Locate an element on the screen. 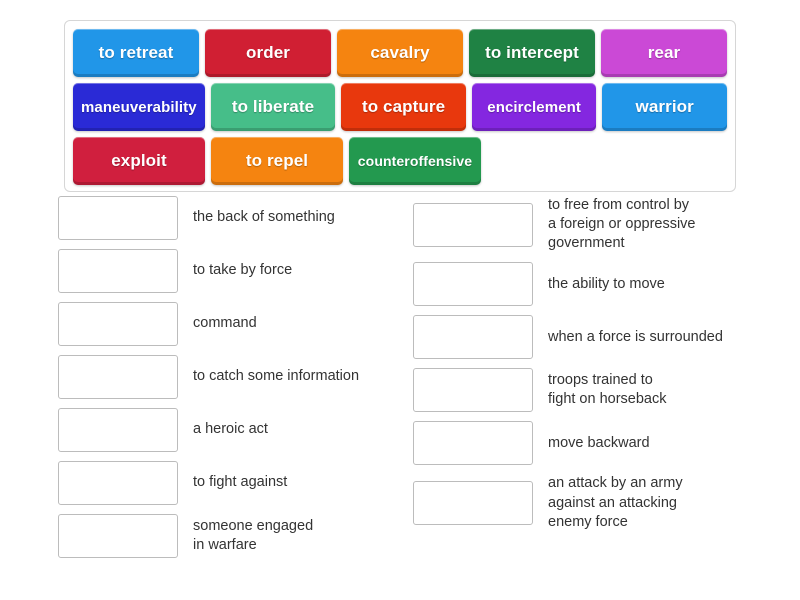 Image resolution: width=800 pixels, height=600 pixels. definition-text: move backward is located at coordinates (599, 442).